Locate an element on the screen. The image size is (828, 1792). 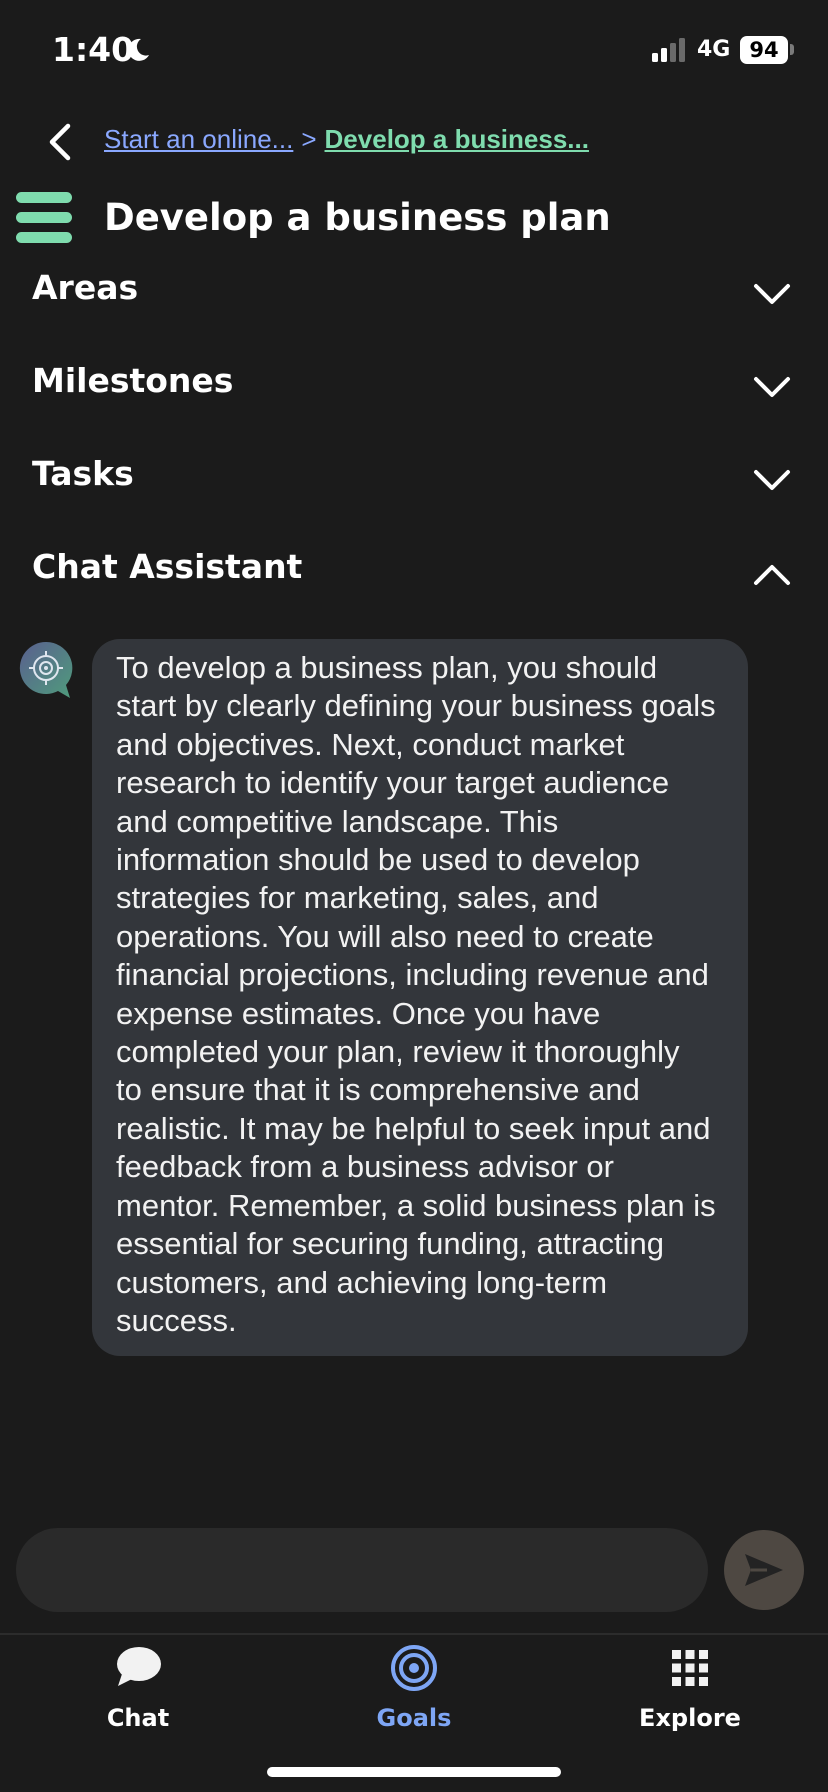
section-chat-assistant: Chat Assistant is located at coordinates (412, 577).